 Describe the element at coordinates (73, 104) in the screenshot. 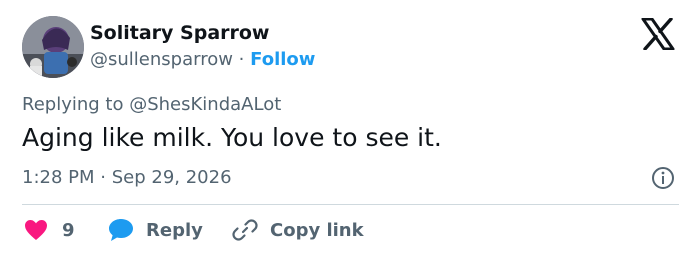

I see `replying-to-prefix: Replying to` at that location.